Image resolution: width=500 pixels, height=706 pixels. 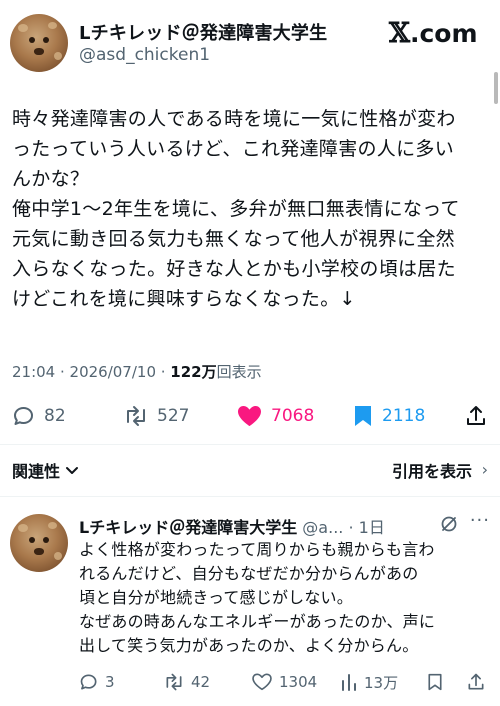 What do you see at coordinates (257, 621) in the screenshot?
I see `reply-text-line: なぜあの時あんなエネルギーがあったのか、声に` at bounding box center [257, 621].